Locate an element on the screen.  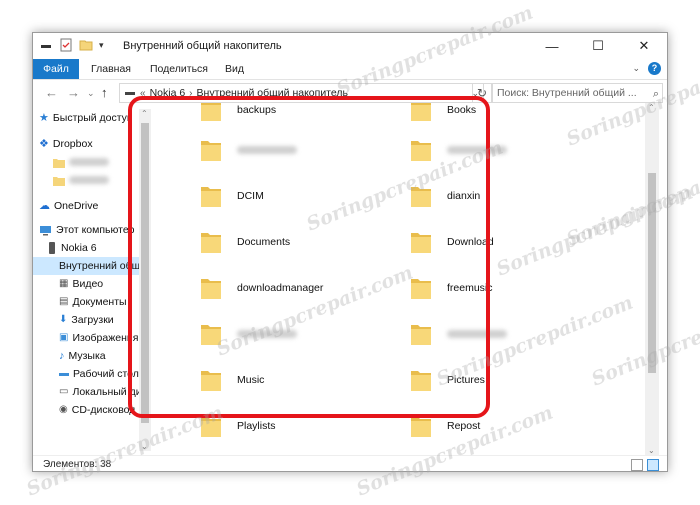
nav-label: Этот компьютер is located at coordinates (95, 230).